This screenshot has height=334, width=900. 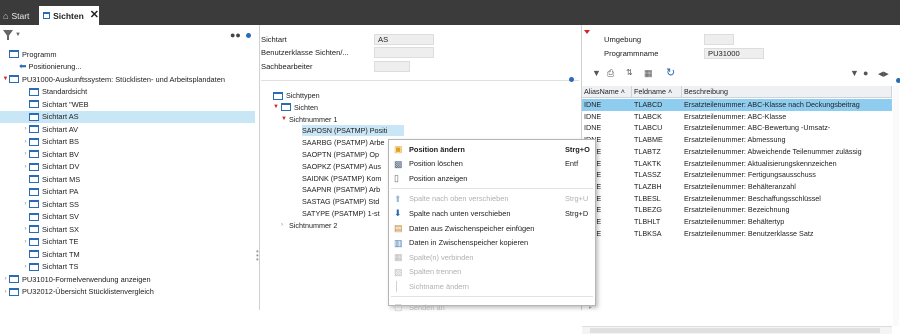 What do you see at coordinates (896, 206) in the screenshot?
I see `vertical-scrollbar` at bounding box center [896, 206].